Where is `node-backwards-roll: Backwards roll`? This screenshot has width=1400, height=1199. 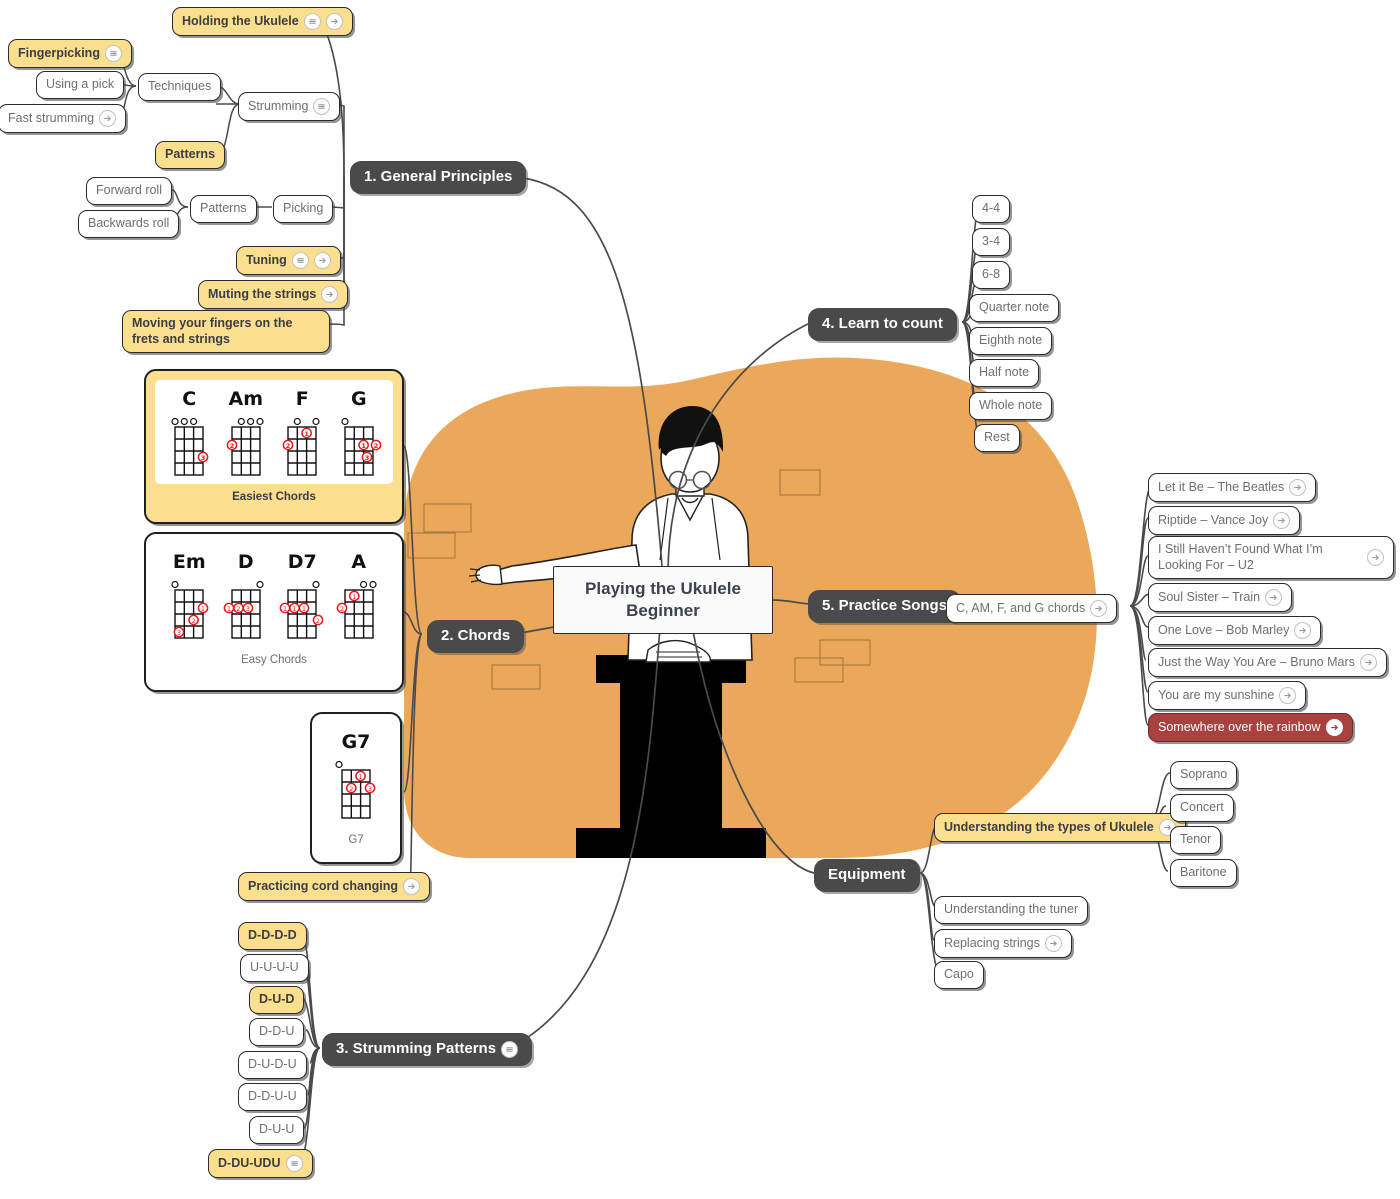 node-backwards-roll: Backwards roll is located at coordinates (129, 224).